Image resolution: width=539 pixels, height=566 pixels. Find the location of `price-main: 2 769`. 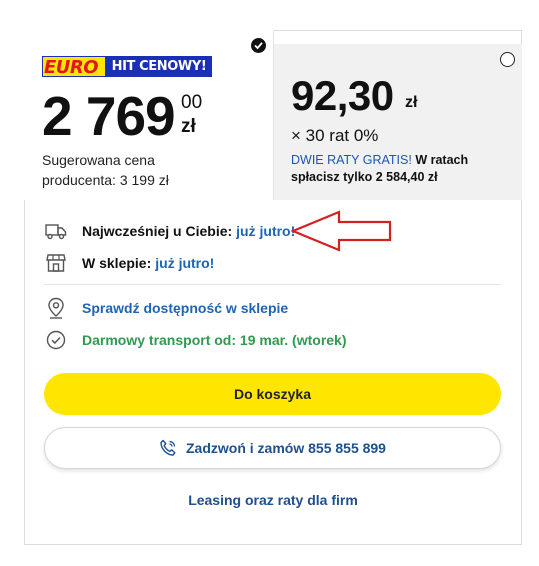

price-main: 2 769 is located at coordinates (109, 116).